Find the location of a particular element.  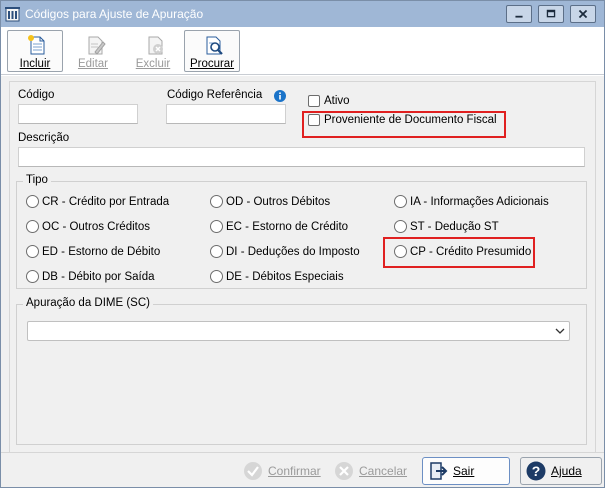

excluir-button: Excluir is located at coordinates (153, 51).